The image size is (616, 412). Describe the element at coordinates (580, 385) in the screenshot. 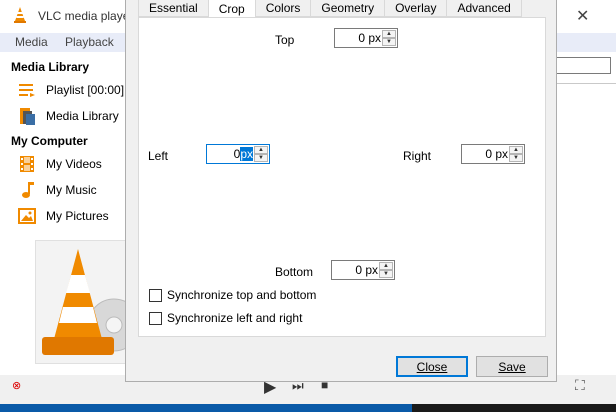

I see `fullscreen-icon: ⛶` at that location.